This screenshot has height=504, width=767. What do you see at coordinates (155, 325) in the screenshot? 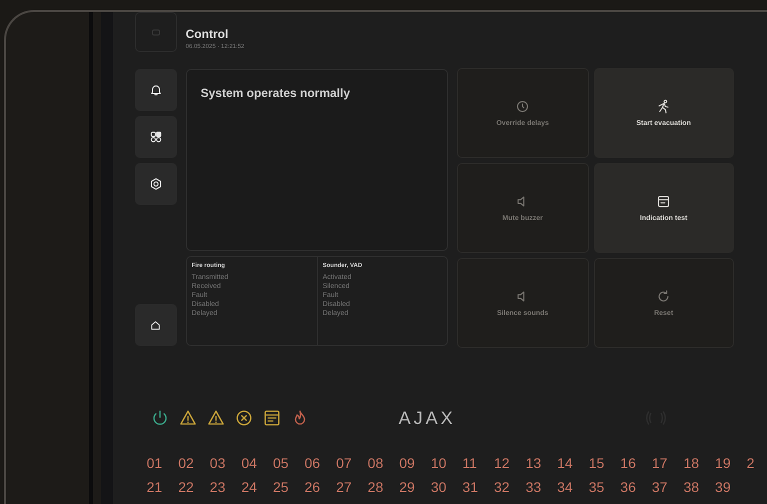
I see `home-icon` at bounding box center [155, 325].